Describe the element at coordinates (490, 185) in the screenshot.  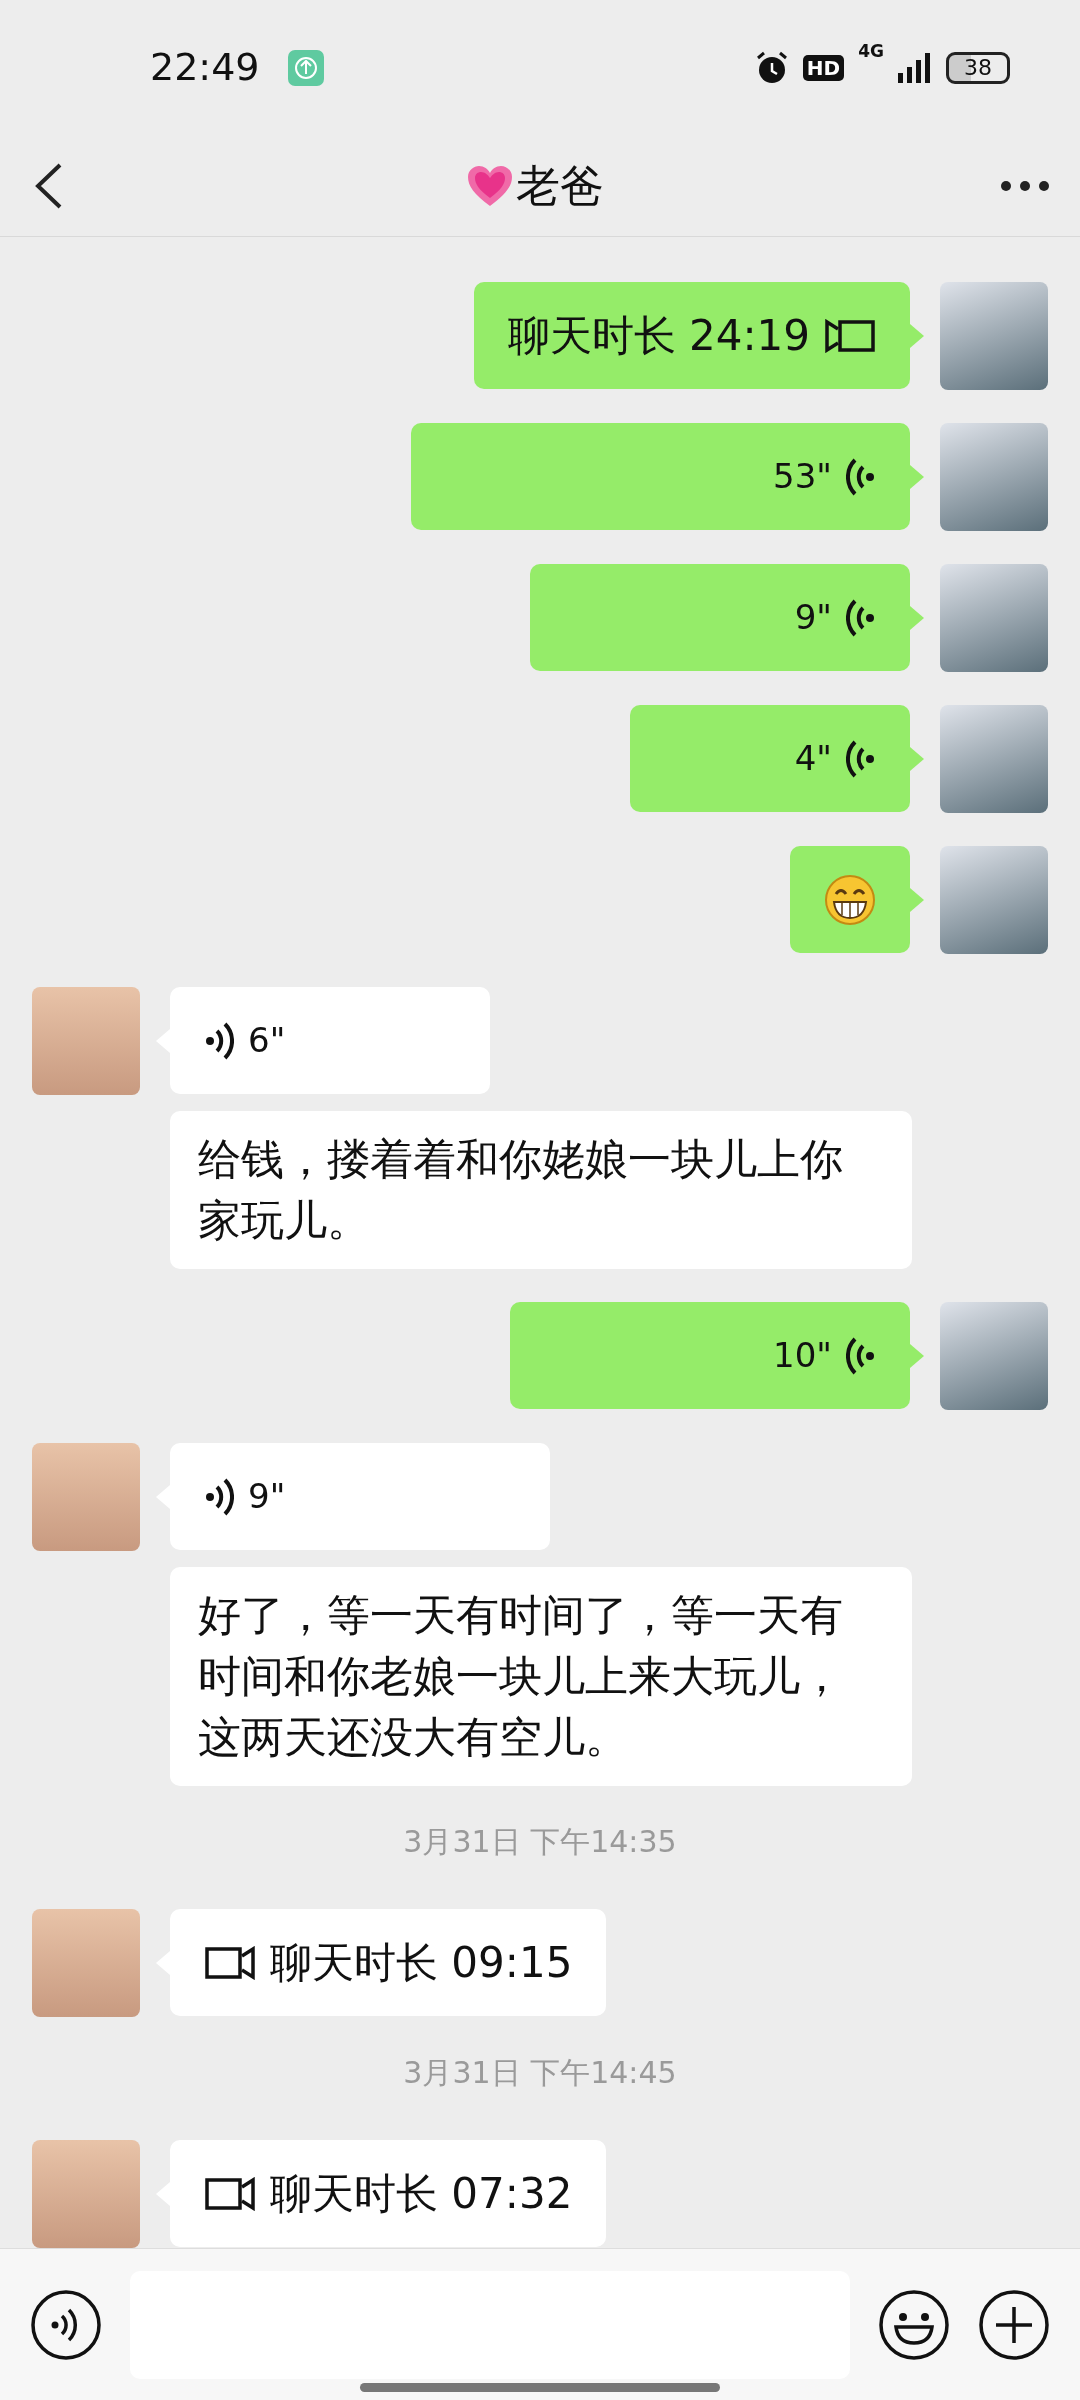
I see `heart-icon` at that location.